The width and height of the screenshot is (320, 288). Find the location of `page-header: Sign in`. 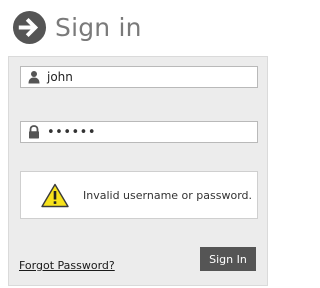

page-header: Sign in is located at coordinates (77, 27).